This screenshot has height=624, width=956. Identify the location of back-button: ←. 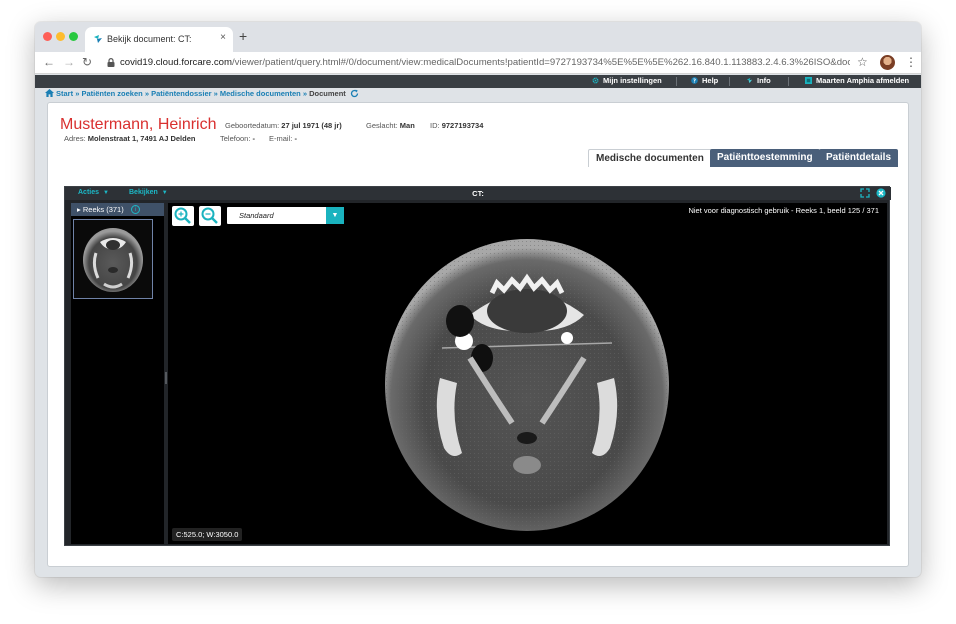
(49, 62).